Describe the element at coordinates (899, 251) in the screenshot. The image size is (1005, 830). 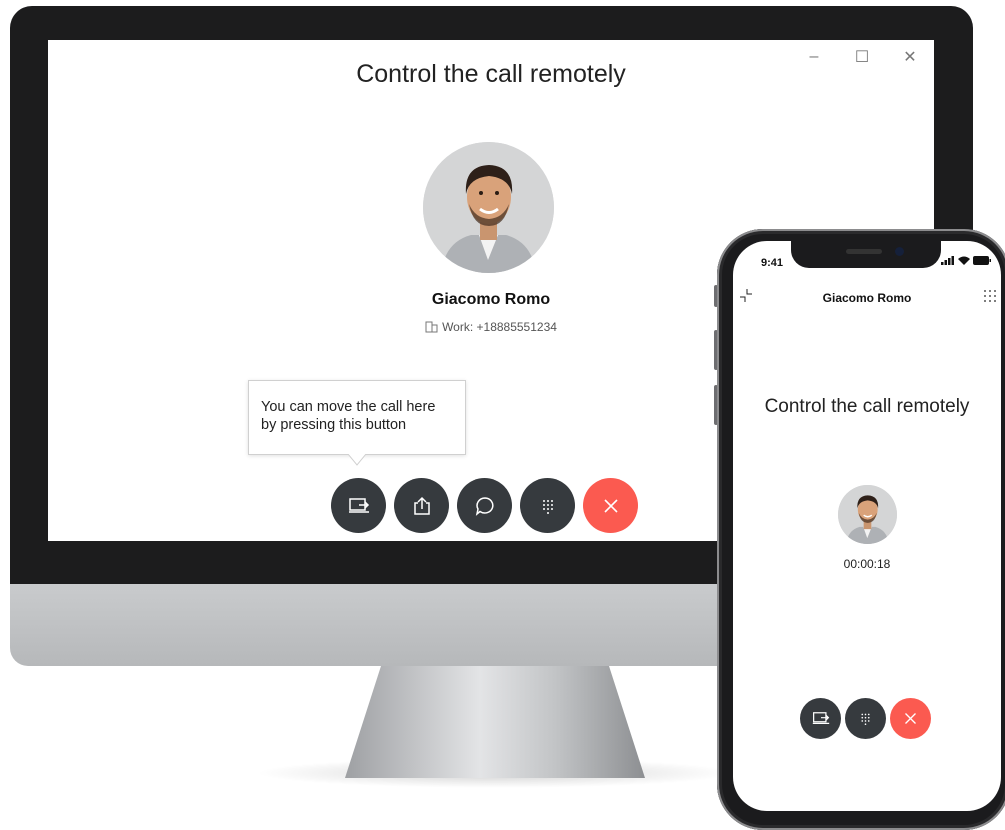
I see `front-camera` at that location.